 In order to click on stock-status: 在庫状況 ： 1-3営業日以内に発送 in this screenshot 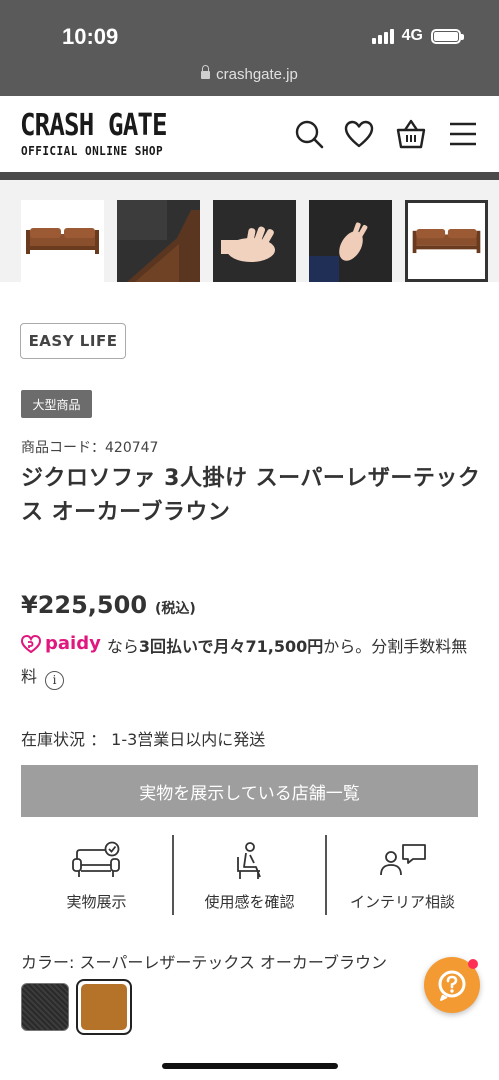, I will do `click(143, 739)`.